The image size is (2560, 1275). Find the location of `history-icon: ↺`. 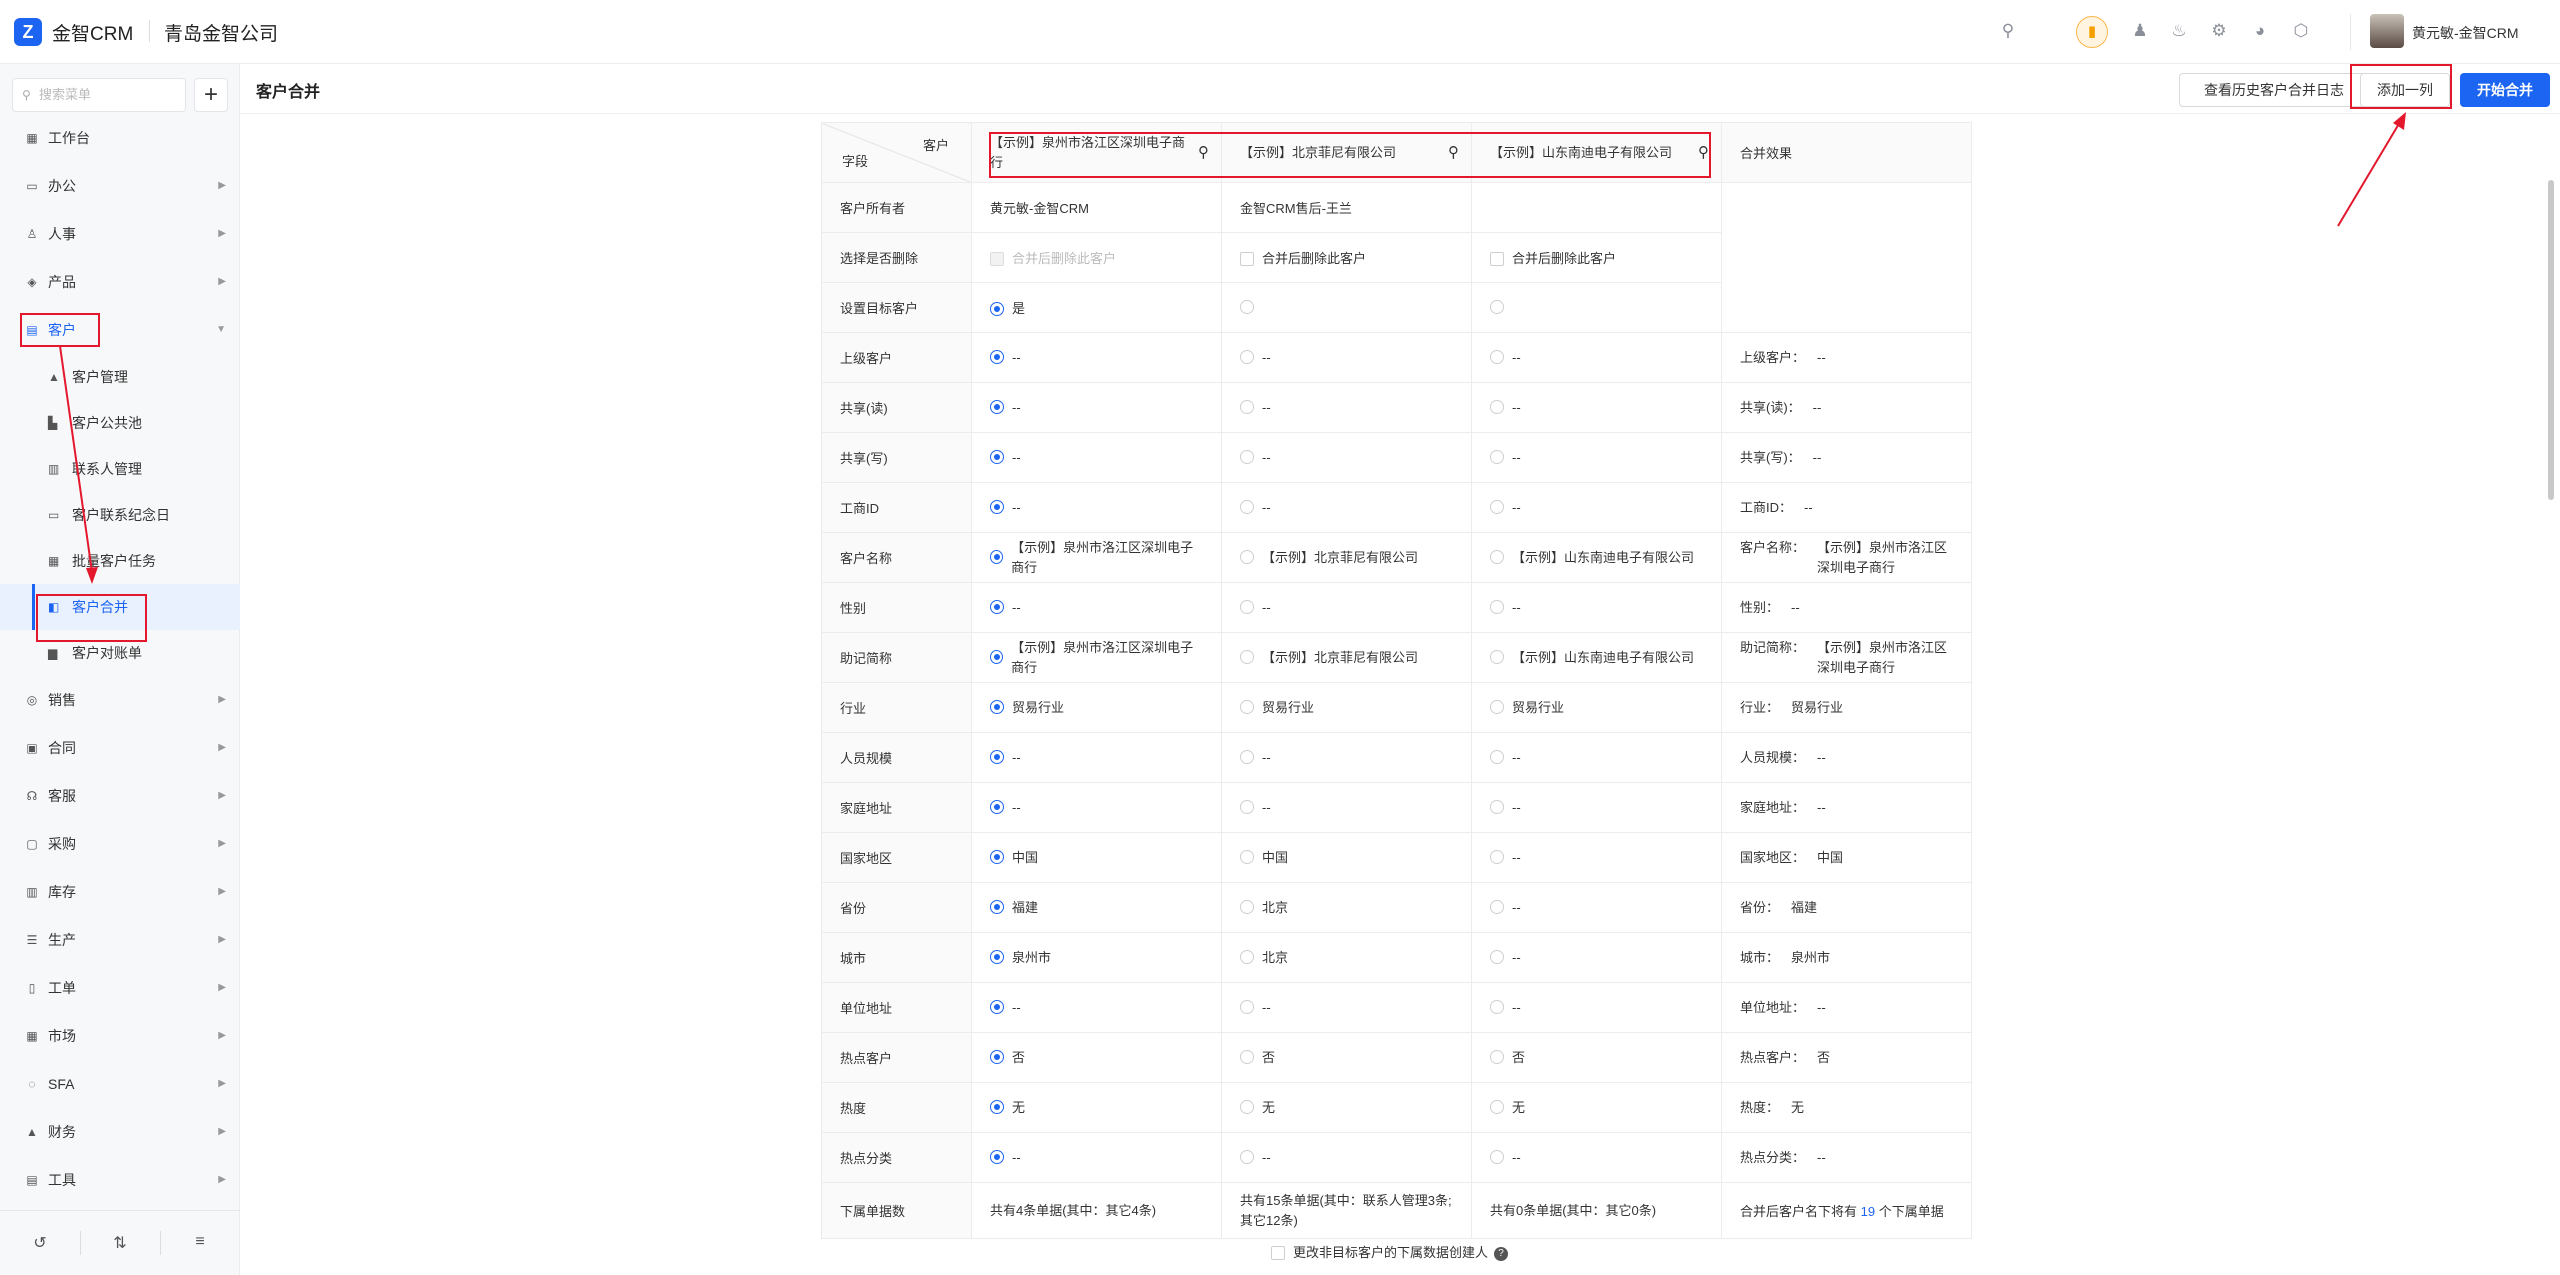

history-icon: ↺ is located at coordinates (40, 1243).